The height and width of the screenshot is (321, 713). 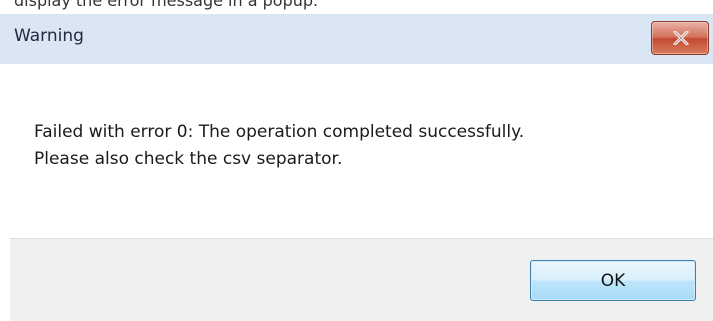 I want to click on dialog-title: Warning, so click(x=49, y=36).